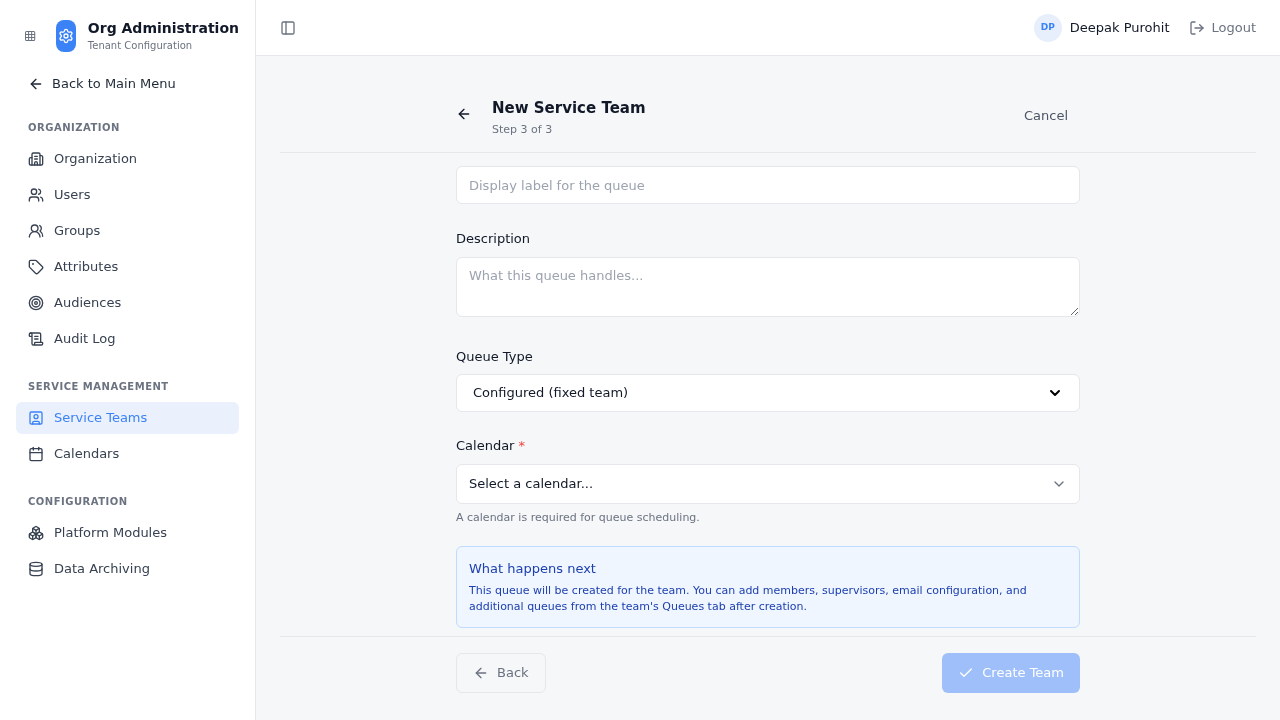 This screenshot has width=1280, height=720. What do you see at coordinates (768, 393) in the screenshot?
I see `queue-type-select: Configured (fixed team)` at bounding box center [768, 393].